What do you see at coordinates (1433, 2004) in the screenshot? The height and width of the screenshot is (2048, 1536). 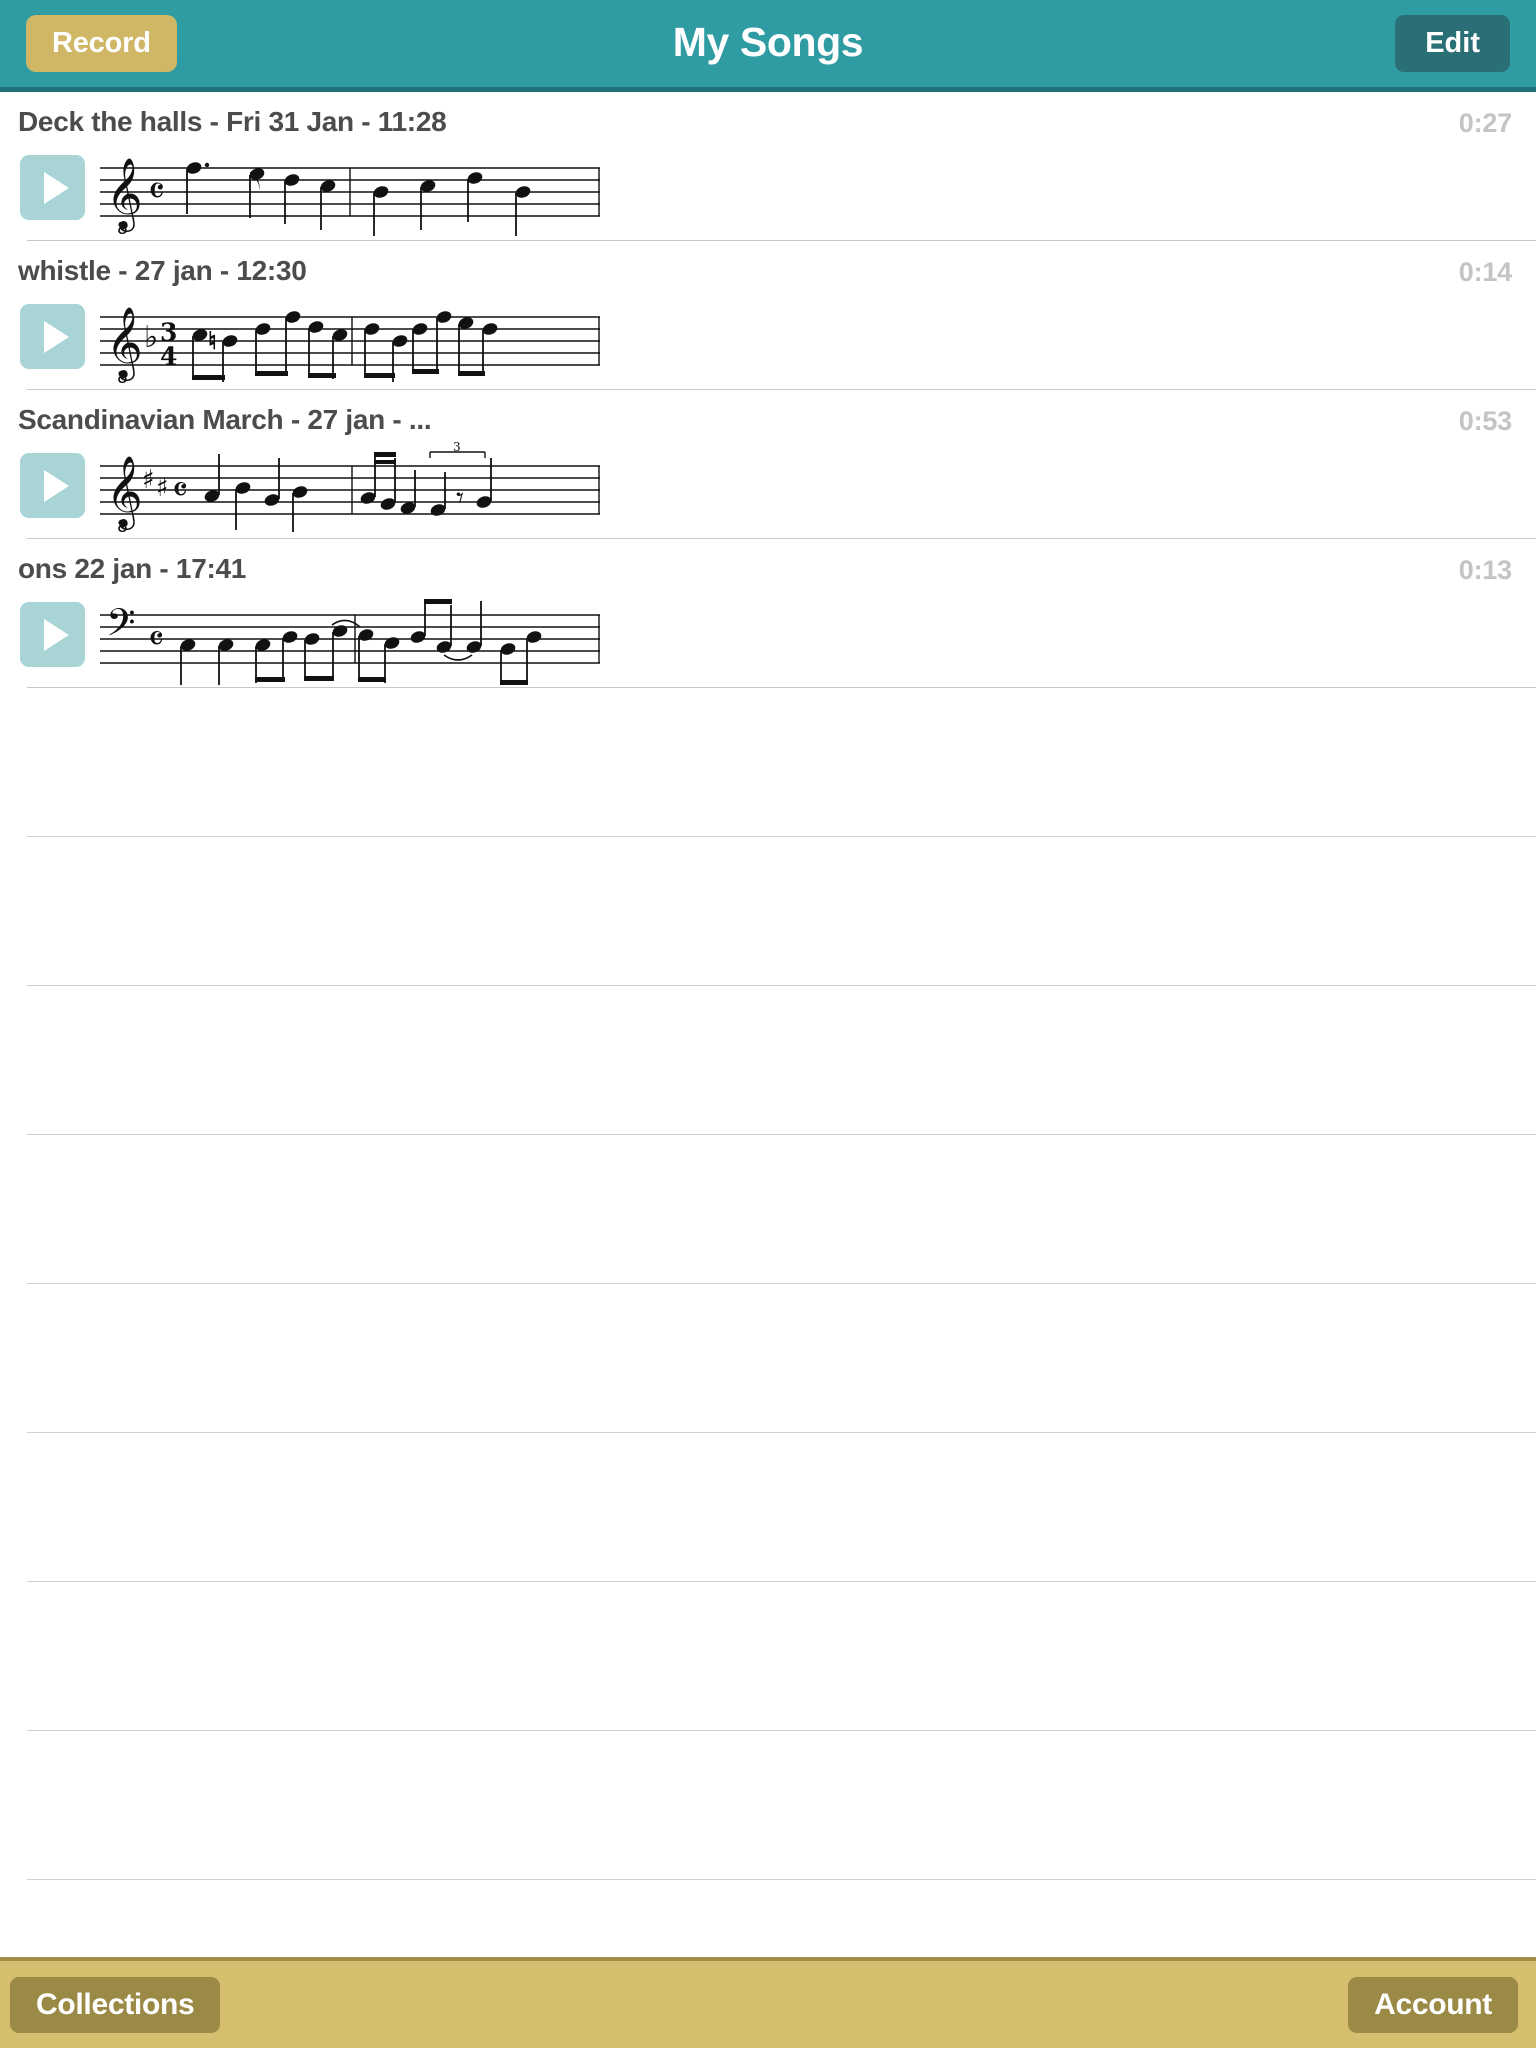 I see `account-button: Account` at bounding box center [1433, 2004].